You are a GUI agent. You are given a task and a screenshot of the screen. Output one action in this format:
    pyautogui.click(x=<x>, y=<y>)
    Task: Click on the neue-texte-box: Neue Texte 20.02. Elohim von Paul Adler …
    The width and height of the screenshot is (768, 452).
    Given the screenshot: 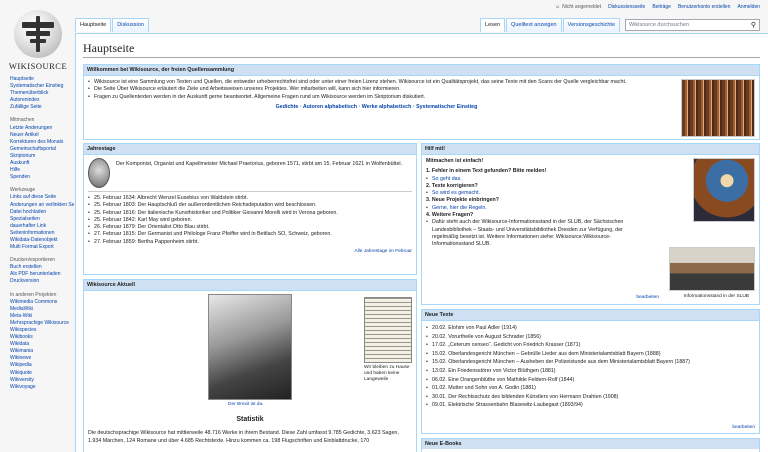 What is the action you would take?
    pyautogui.click(x=590, y=371)
    